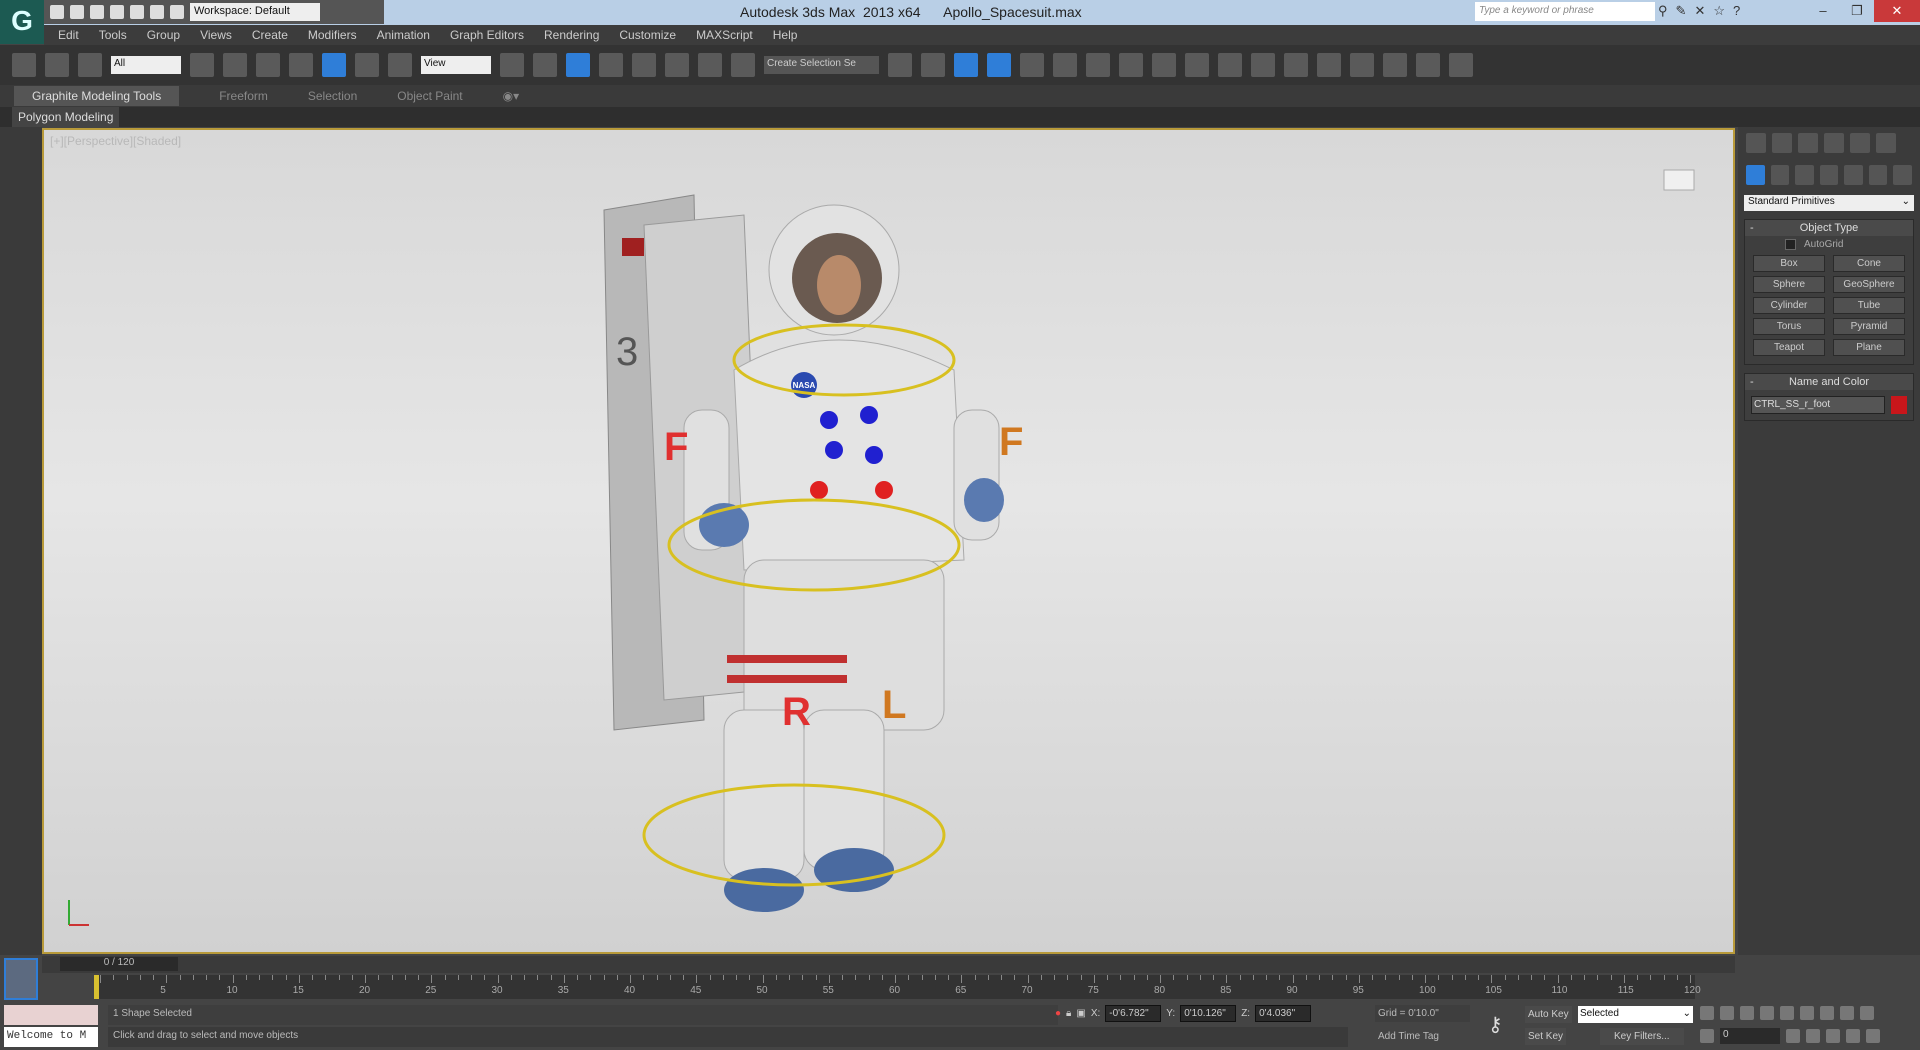 This screenshot has width=1920, height=1050. What do you see at coordinates (1164, 65) in the screenshot?
I see `rendered-frame-icon` at bounding box center [1164, 65].